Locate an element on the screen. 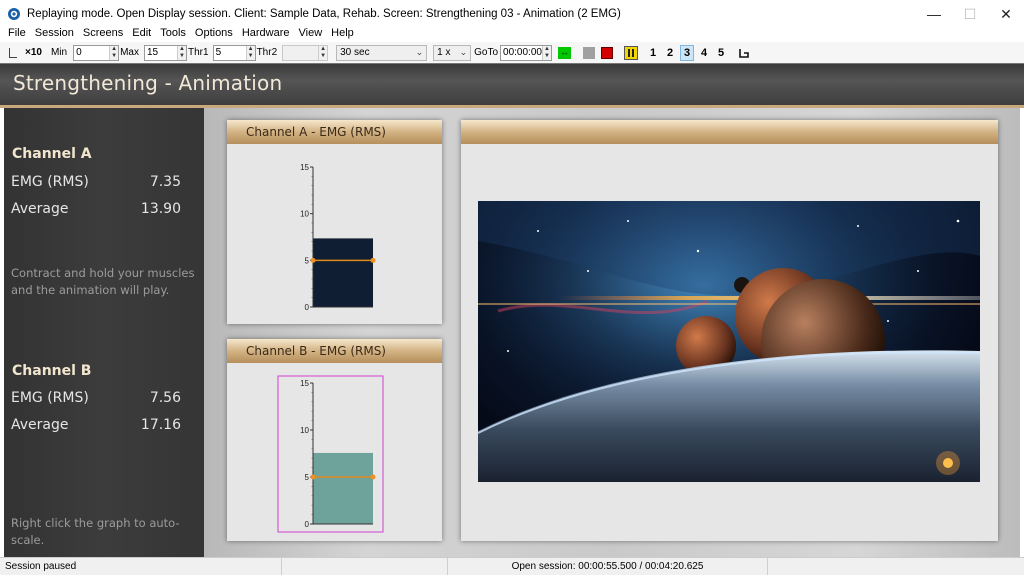 Image resolution: width=1024 pixels, height=575 pixels. min-input: 0 ▲ ▼ is located at coordinates (96, 52).